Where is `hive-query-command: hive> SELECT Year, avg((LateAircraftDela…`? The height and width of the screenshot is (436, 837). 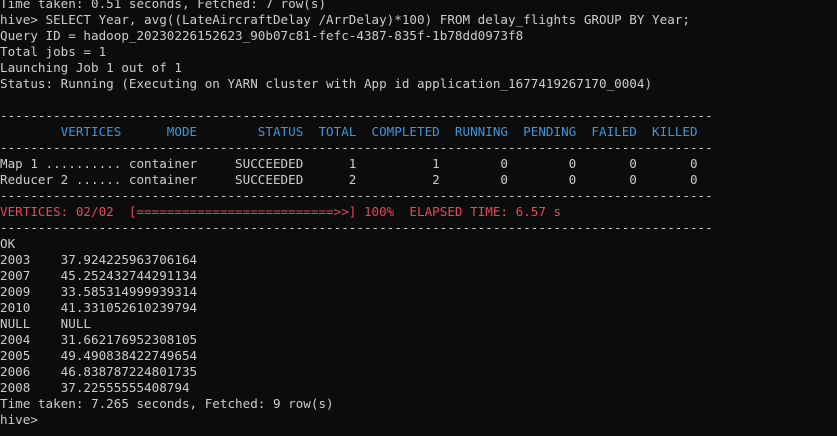
hive-query-command: hive> SELECT Year, avg((LateAircraftDela… is located at coordinates (345, 19).